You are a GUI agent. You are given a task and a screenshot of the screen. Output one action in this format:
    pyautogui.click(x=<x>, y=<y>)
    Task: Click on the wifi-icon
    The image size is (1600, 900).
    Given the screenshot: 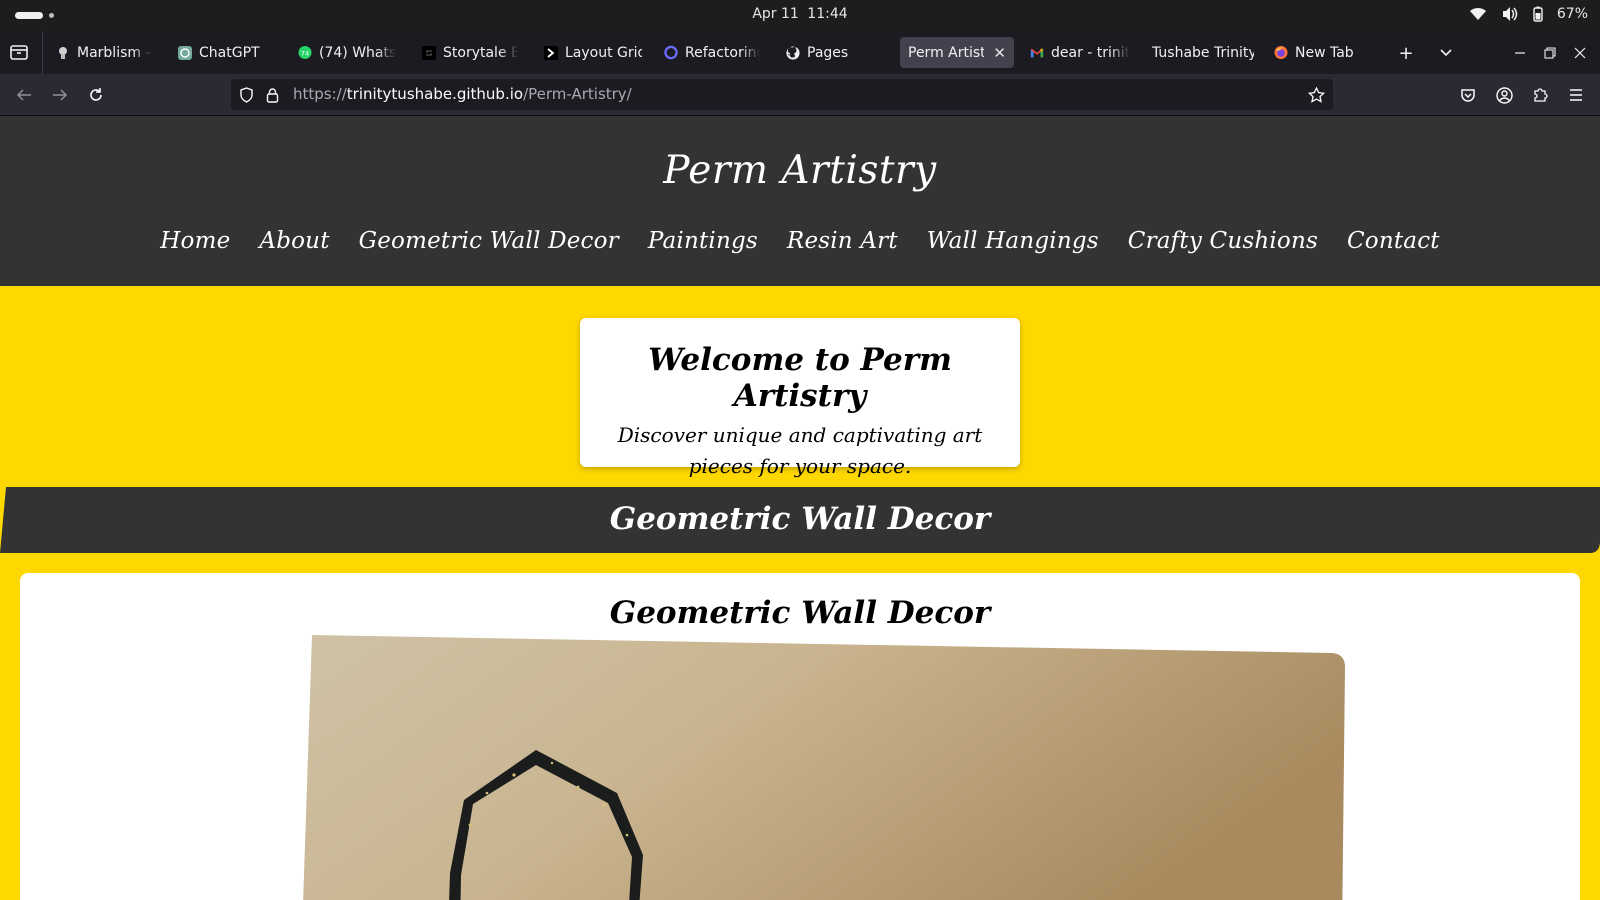 What is the action you would take?
    pyautogui.click(x=1478, y=14)
    